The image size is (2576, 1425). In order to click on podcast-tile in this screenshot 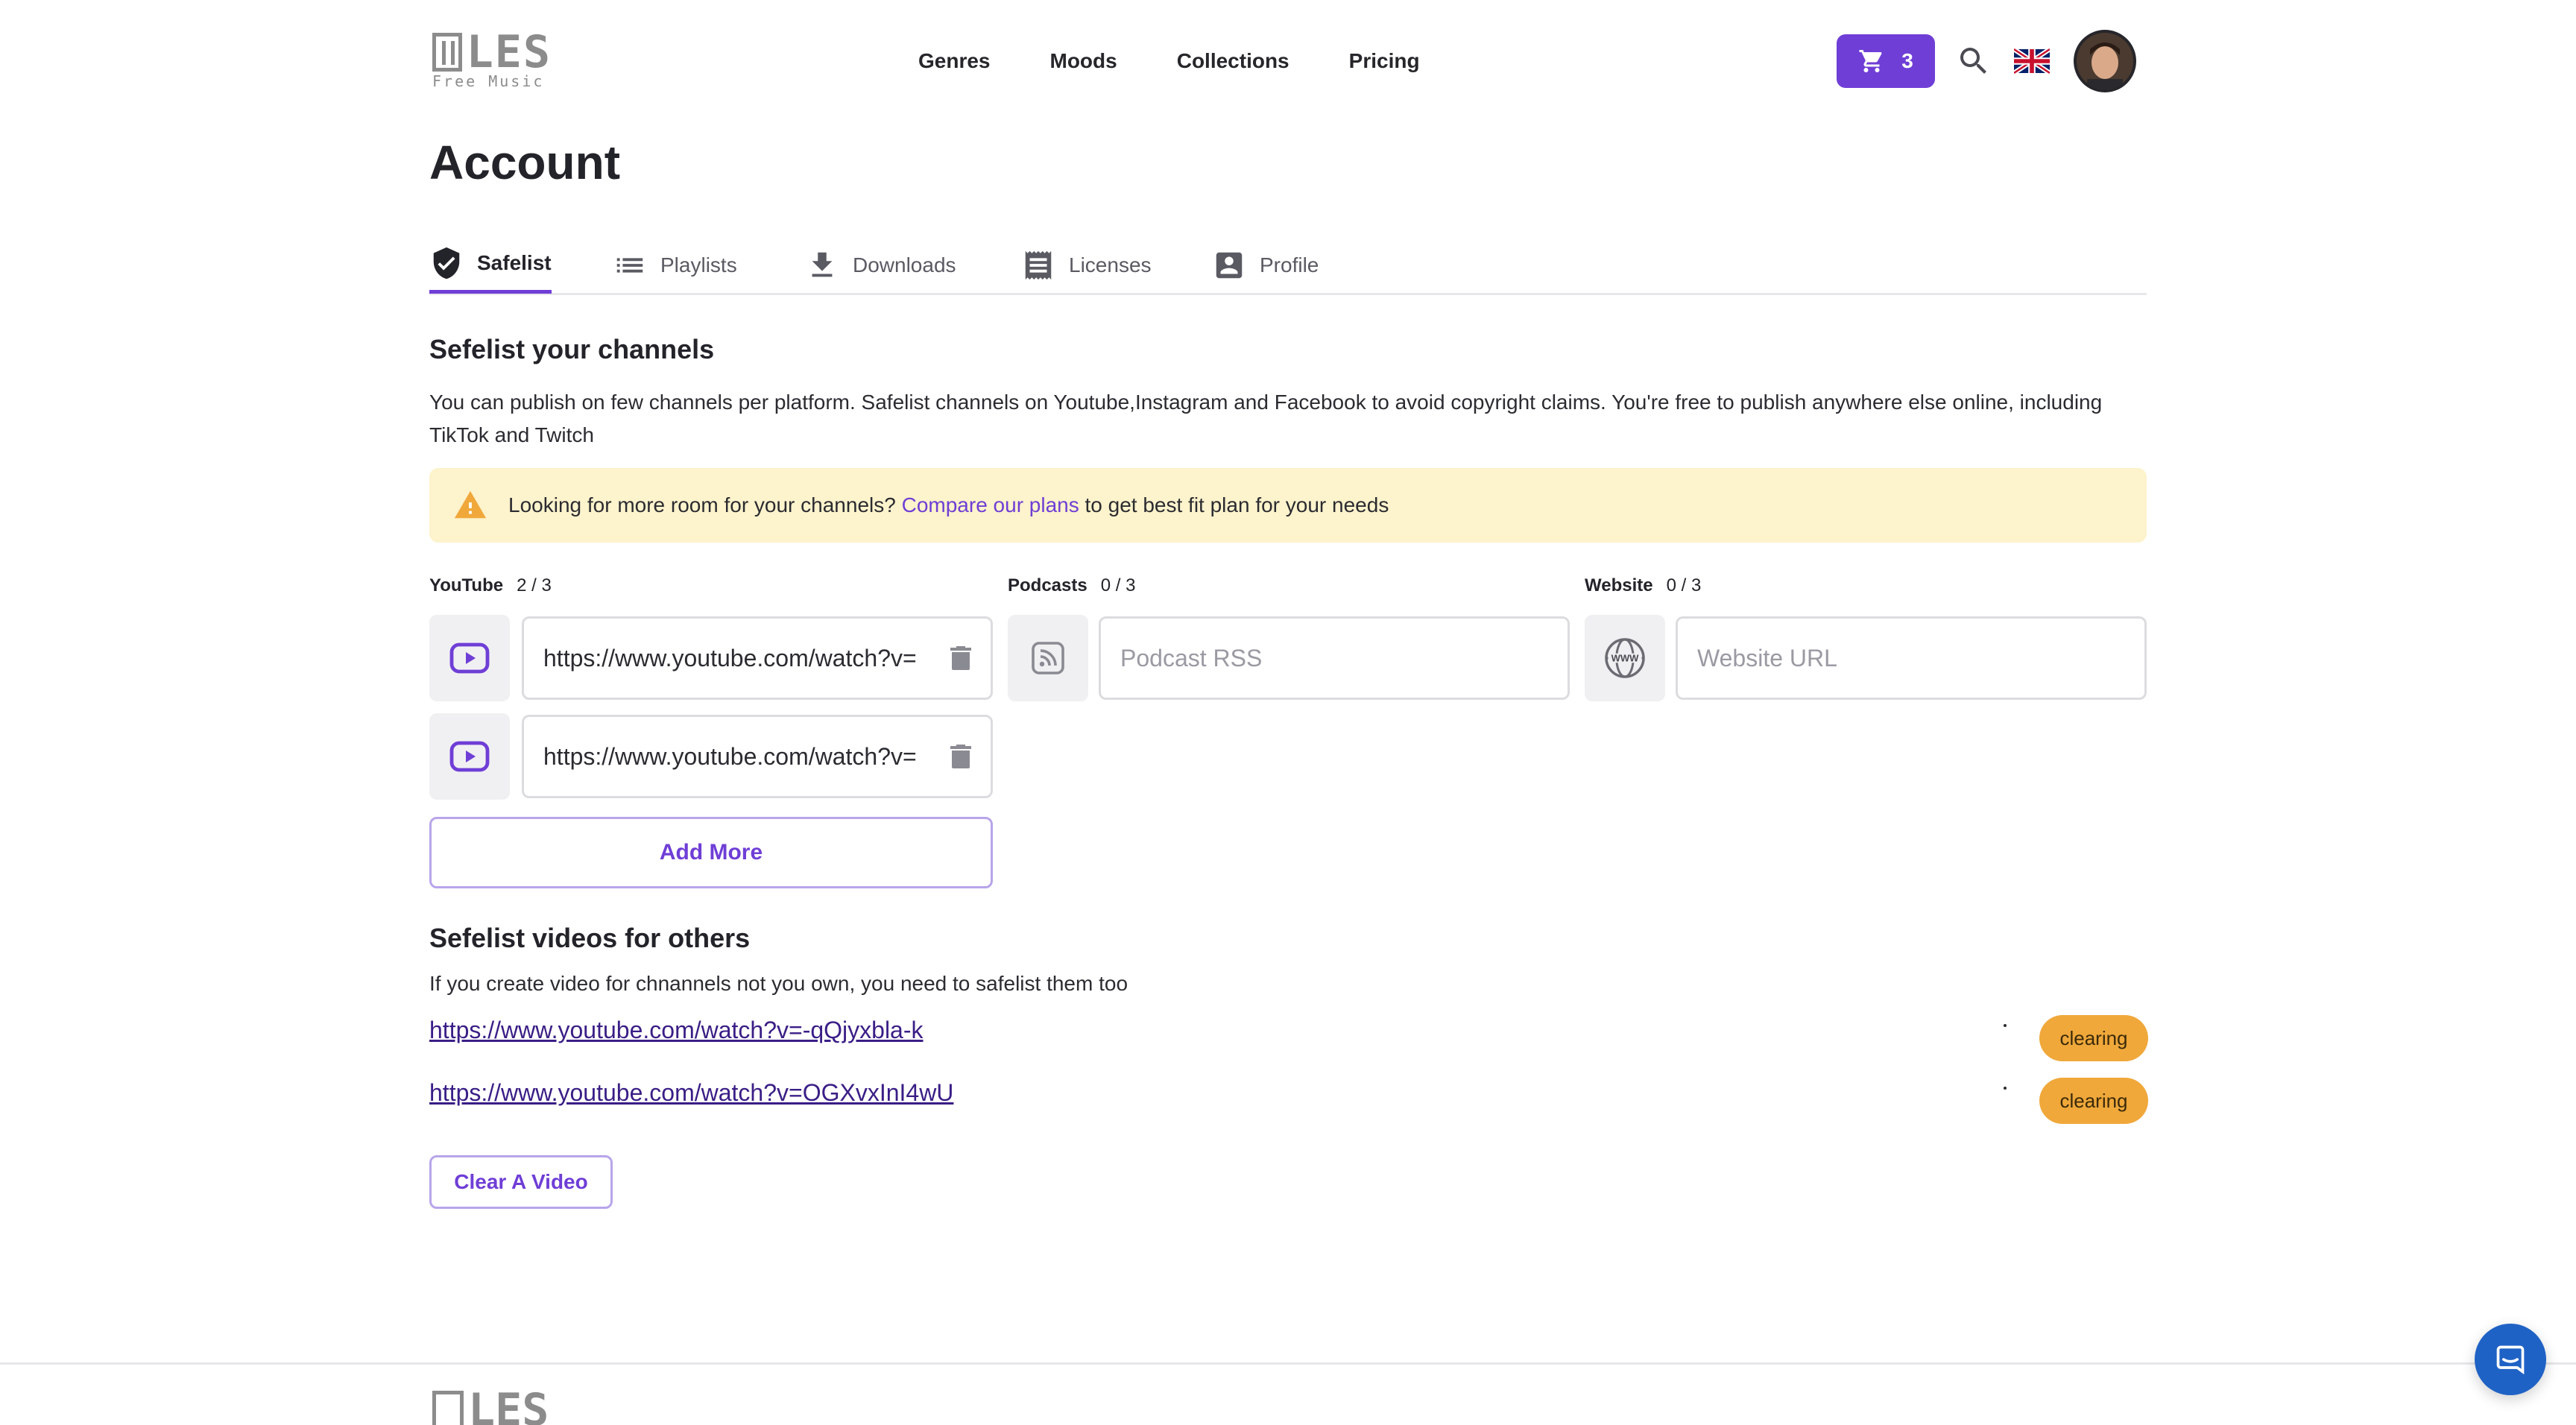, I will do `click(1048, 658)`.